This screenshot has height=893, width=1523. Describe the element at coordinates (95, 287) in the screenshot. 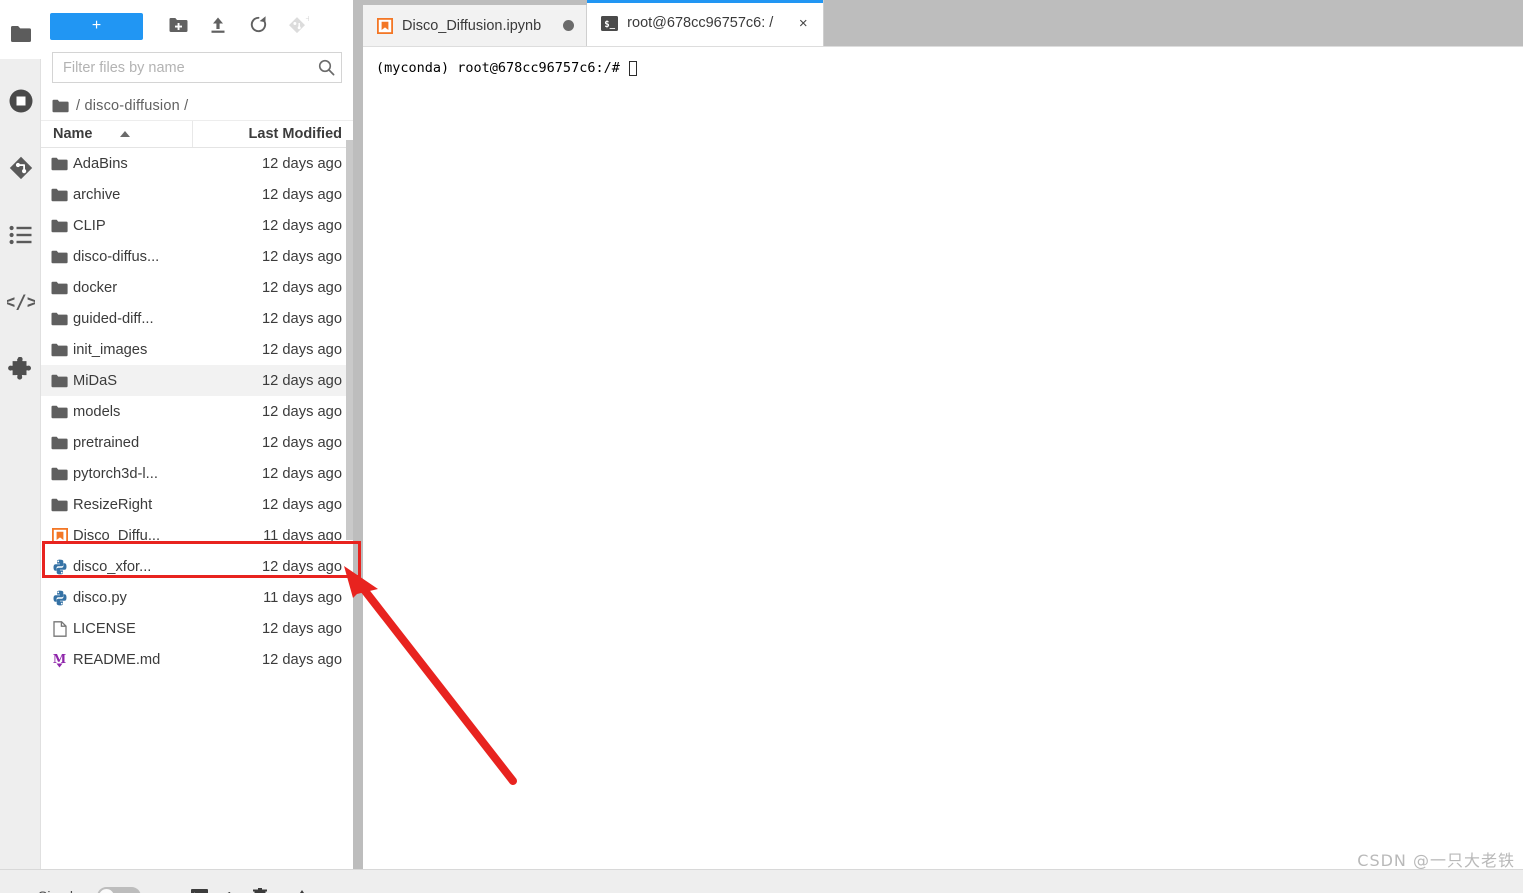

I see `file-name: docker` at that location.